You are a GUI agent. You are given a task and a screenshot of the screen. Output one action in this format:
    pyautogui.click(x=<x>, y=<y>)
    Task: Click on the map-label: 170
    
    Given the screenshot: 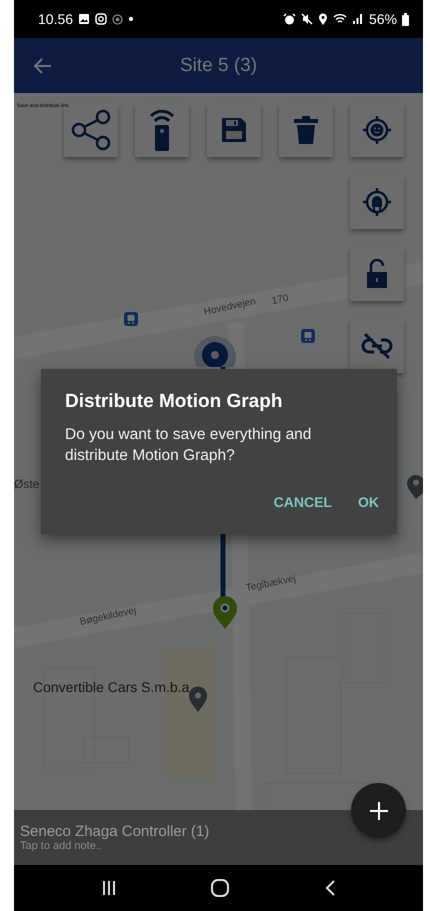 What is the action you would take?
    pyautogui.click(x=280, y=299)
    